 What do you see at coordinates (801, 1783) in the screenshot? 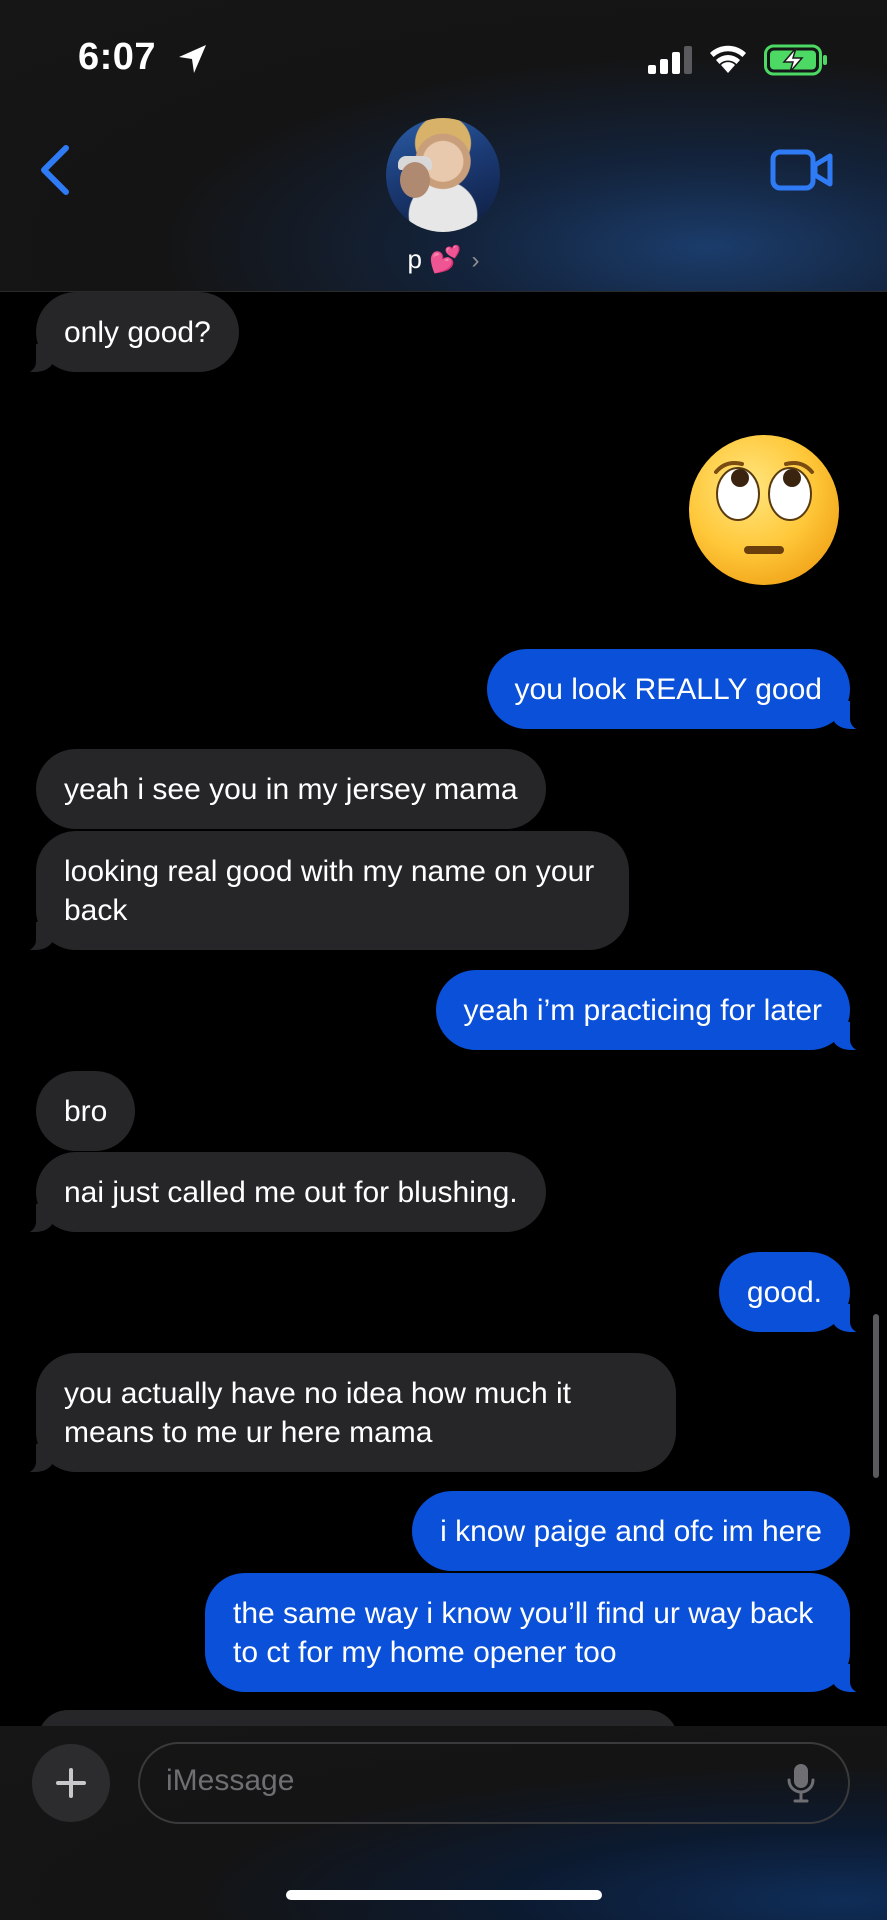
I see `microphone-icon` at bounding box center [801, 1783].